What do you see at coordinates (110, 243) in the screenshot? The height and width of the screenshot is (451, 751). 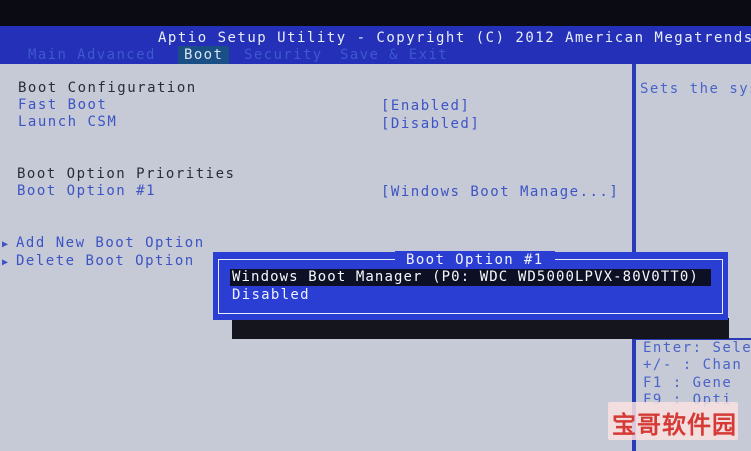 I see `add-boot-option-link: Add New Boot Option` at bounding box center [110, 243].